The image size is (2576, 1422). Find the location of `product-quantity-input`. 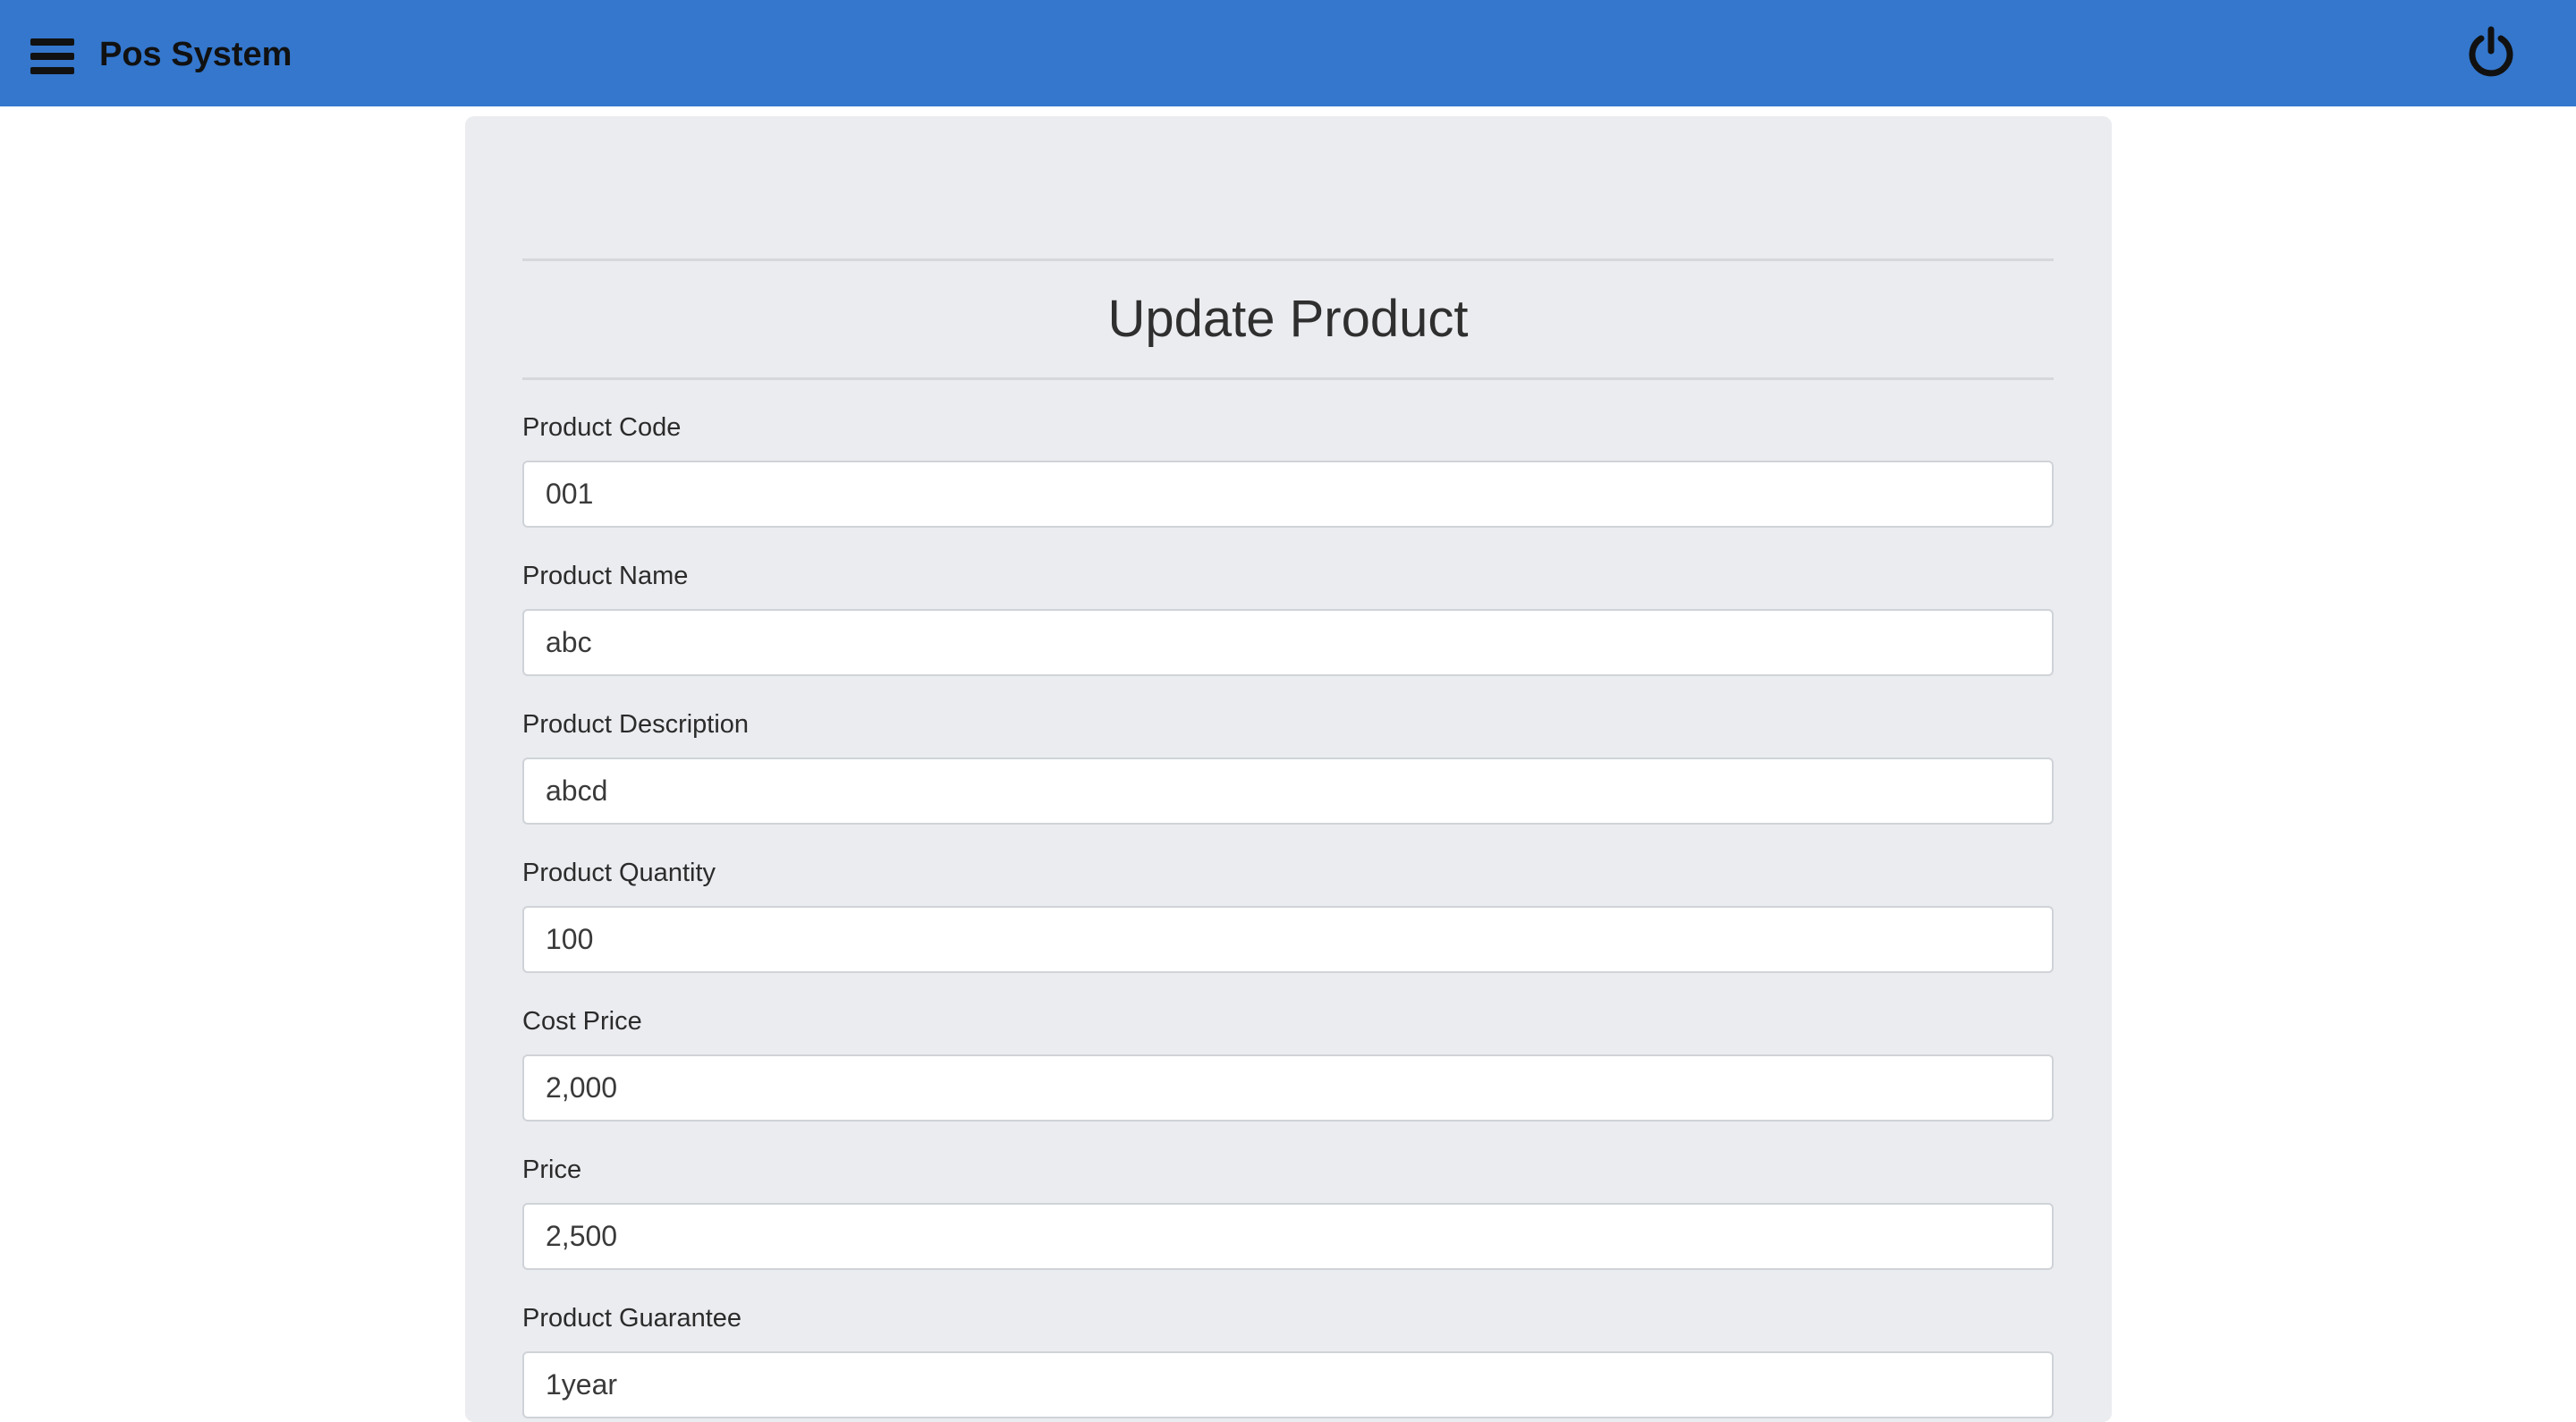

product-quantity-input is located at coordinates (1288, 939).